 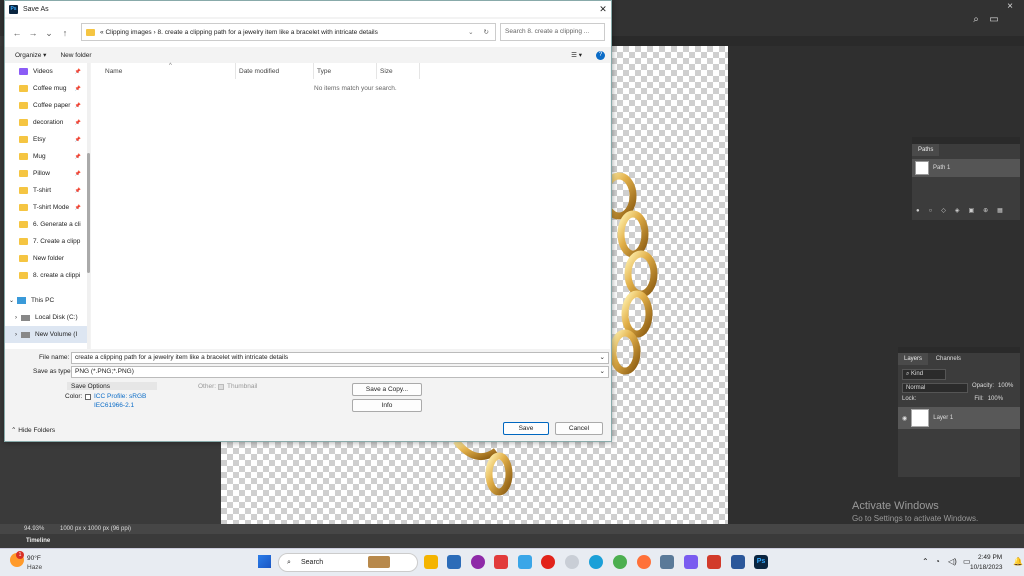 What do you see at coordinates (964, 210) in the screenshot?
I see `path-actions-icon: ●○◇◈▣⊕▦` at bounding box center [964, 210].